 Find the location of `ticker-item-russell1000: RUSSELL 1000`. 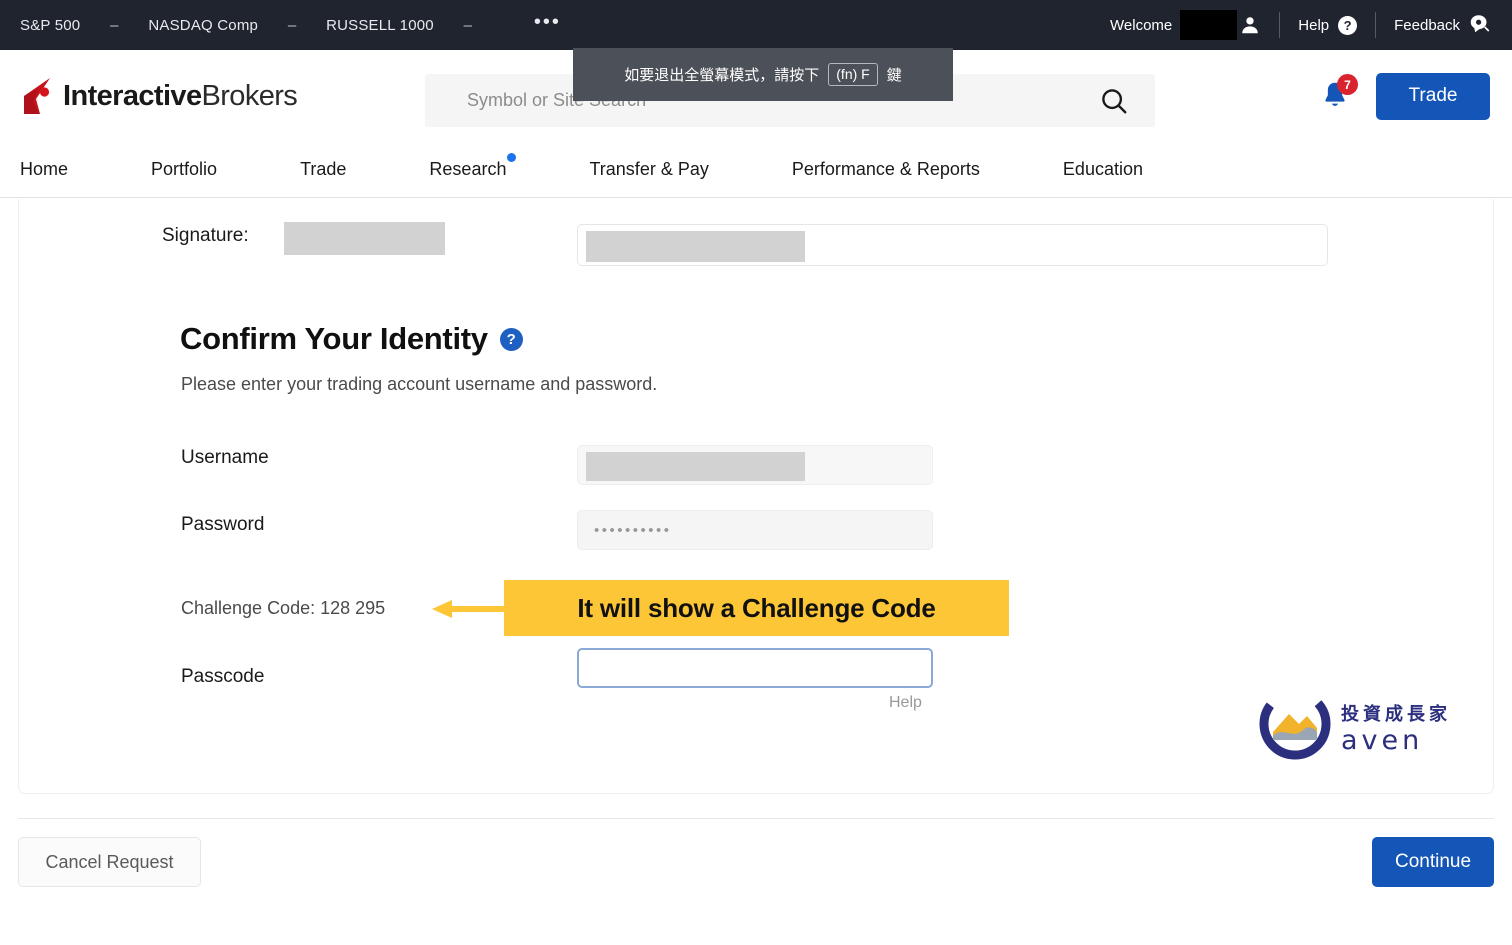

ticker-item-russell1000: RUSSELL 1000 is located at coordinates (380, 25).